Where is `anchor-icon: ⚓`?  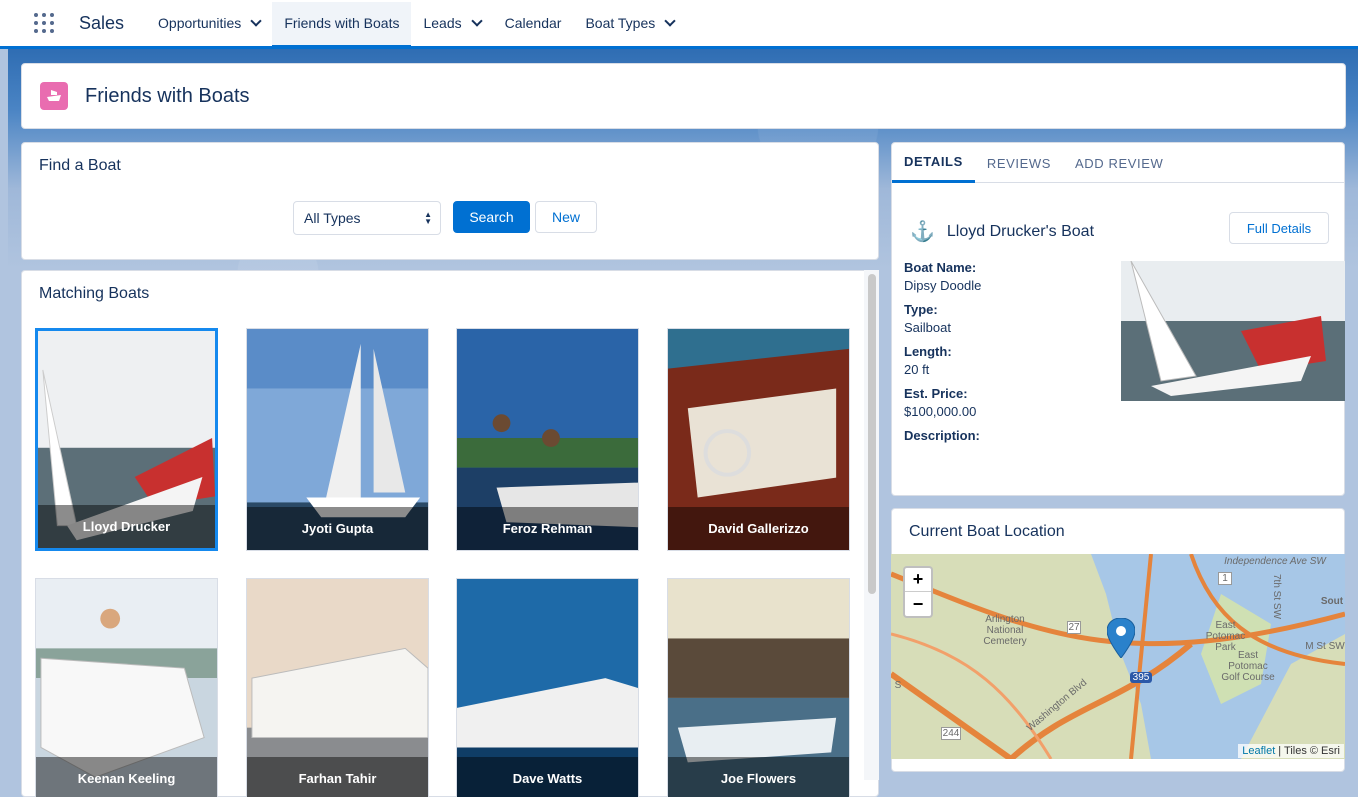
anchor-icon: ⚓ is located at coordinates (922, 232).